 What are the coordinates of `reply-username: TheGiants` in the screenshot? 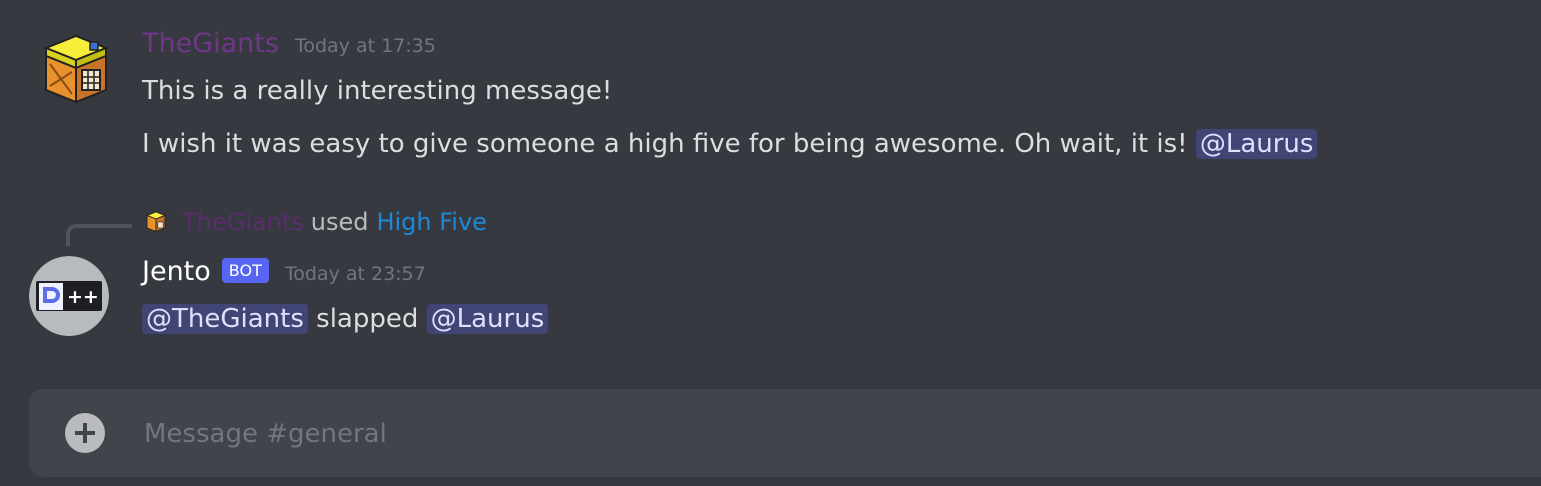 It's located at (243, 222).